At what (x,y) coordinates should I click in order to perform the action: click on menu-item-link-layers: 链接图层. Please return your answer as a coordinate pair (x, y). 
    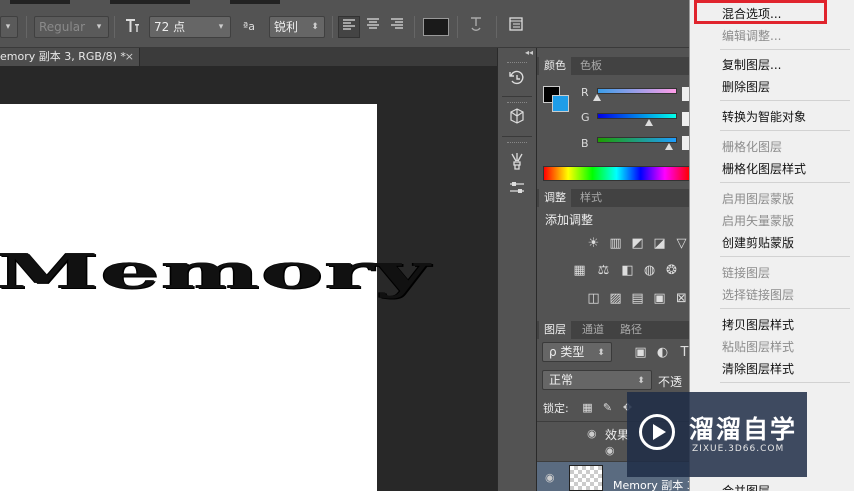
    Looking at the image, I should click on (746, 273).